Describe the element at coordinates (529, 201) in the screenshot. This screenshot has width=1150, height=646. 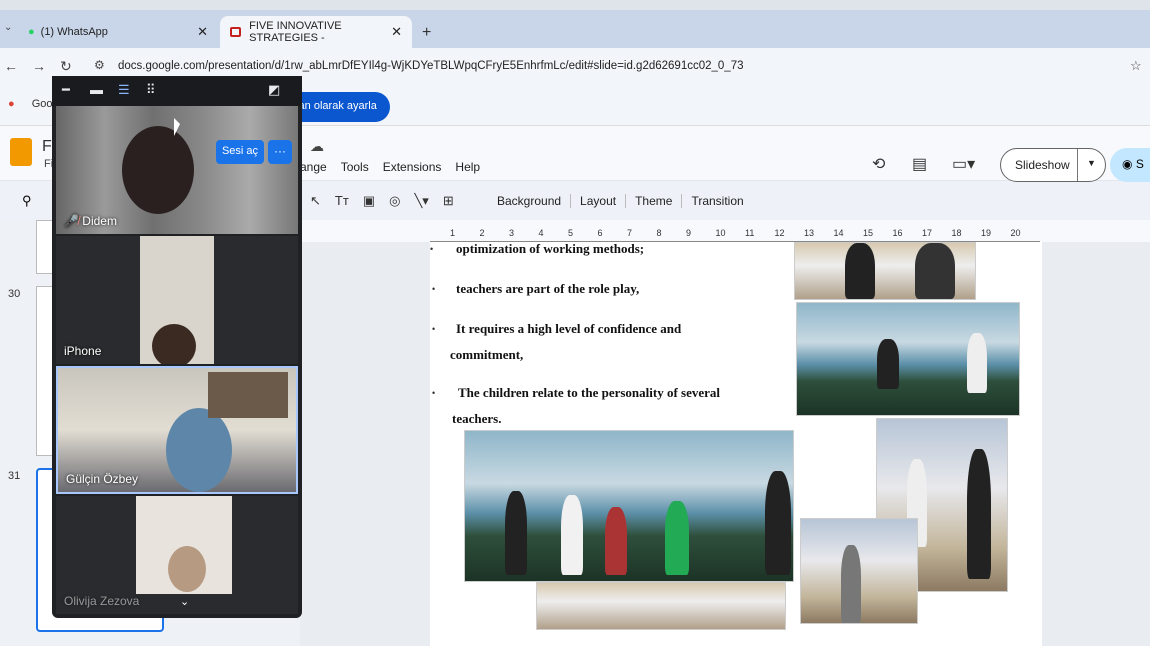
I see `background-button: Background` at that location.